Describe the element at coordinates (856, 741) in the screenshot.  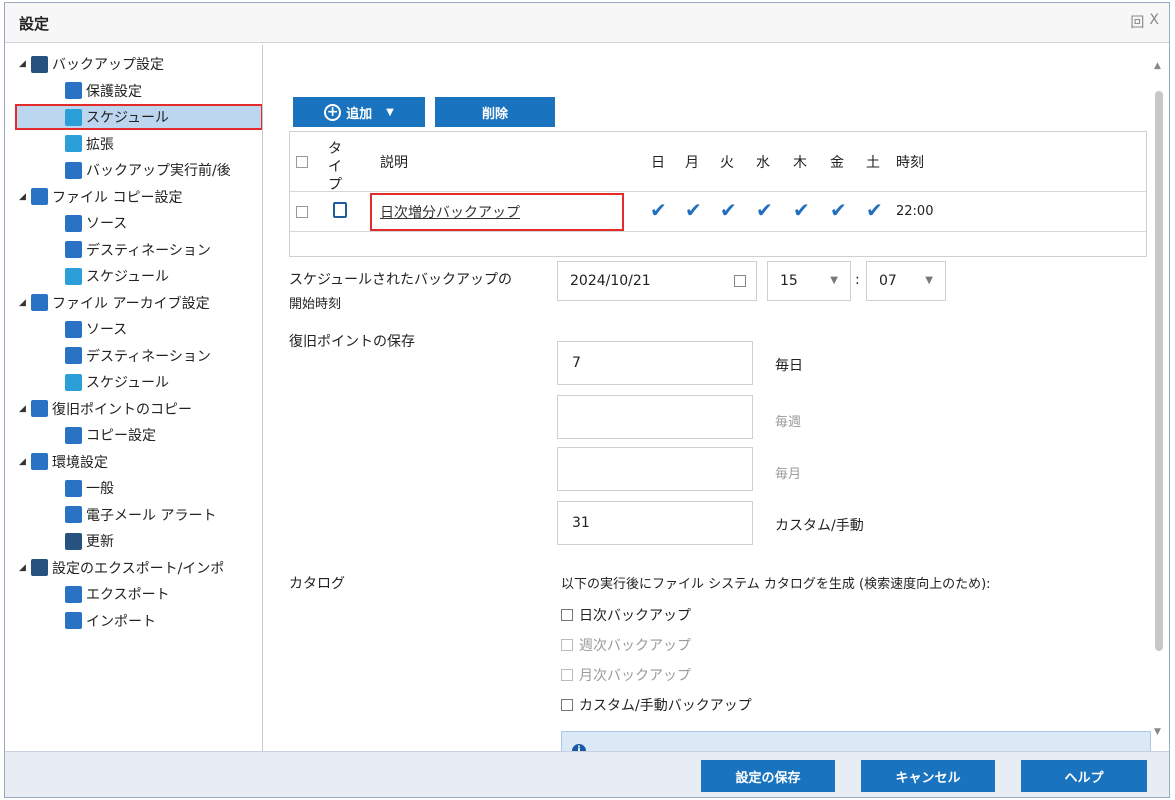
I see `catalog-info-box: i` at that location.